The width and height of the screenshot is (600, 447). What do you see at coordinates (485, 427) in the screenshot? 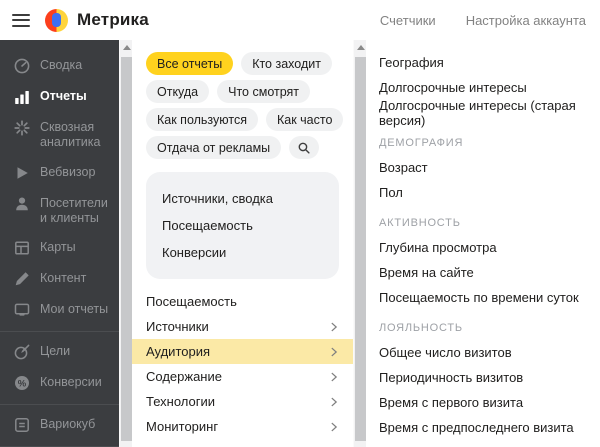
I see `submenu-link-time-since-penultimate-visit: Время с предпоследнего визита` at bounding box center [485, 427].